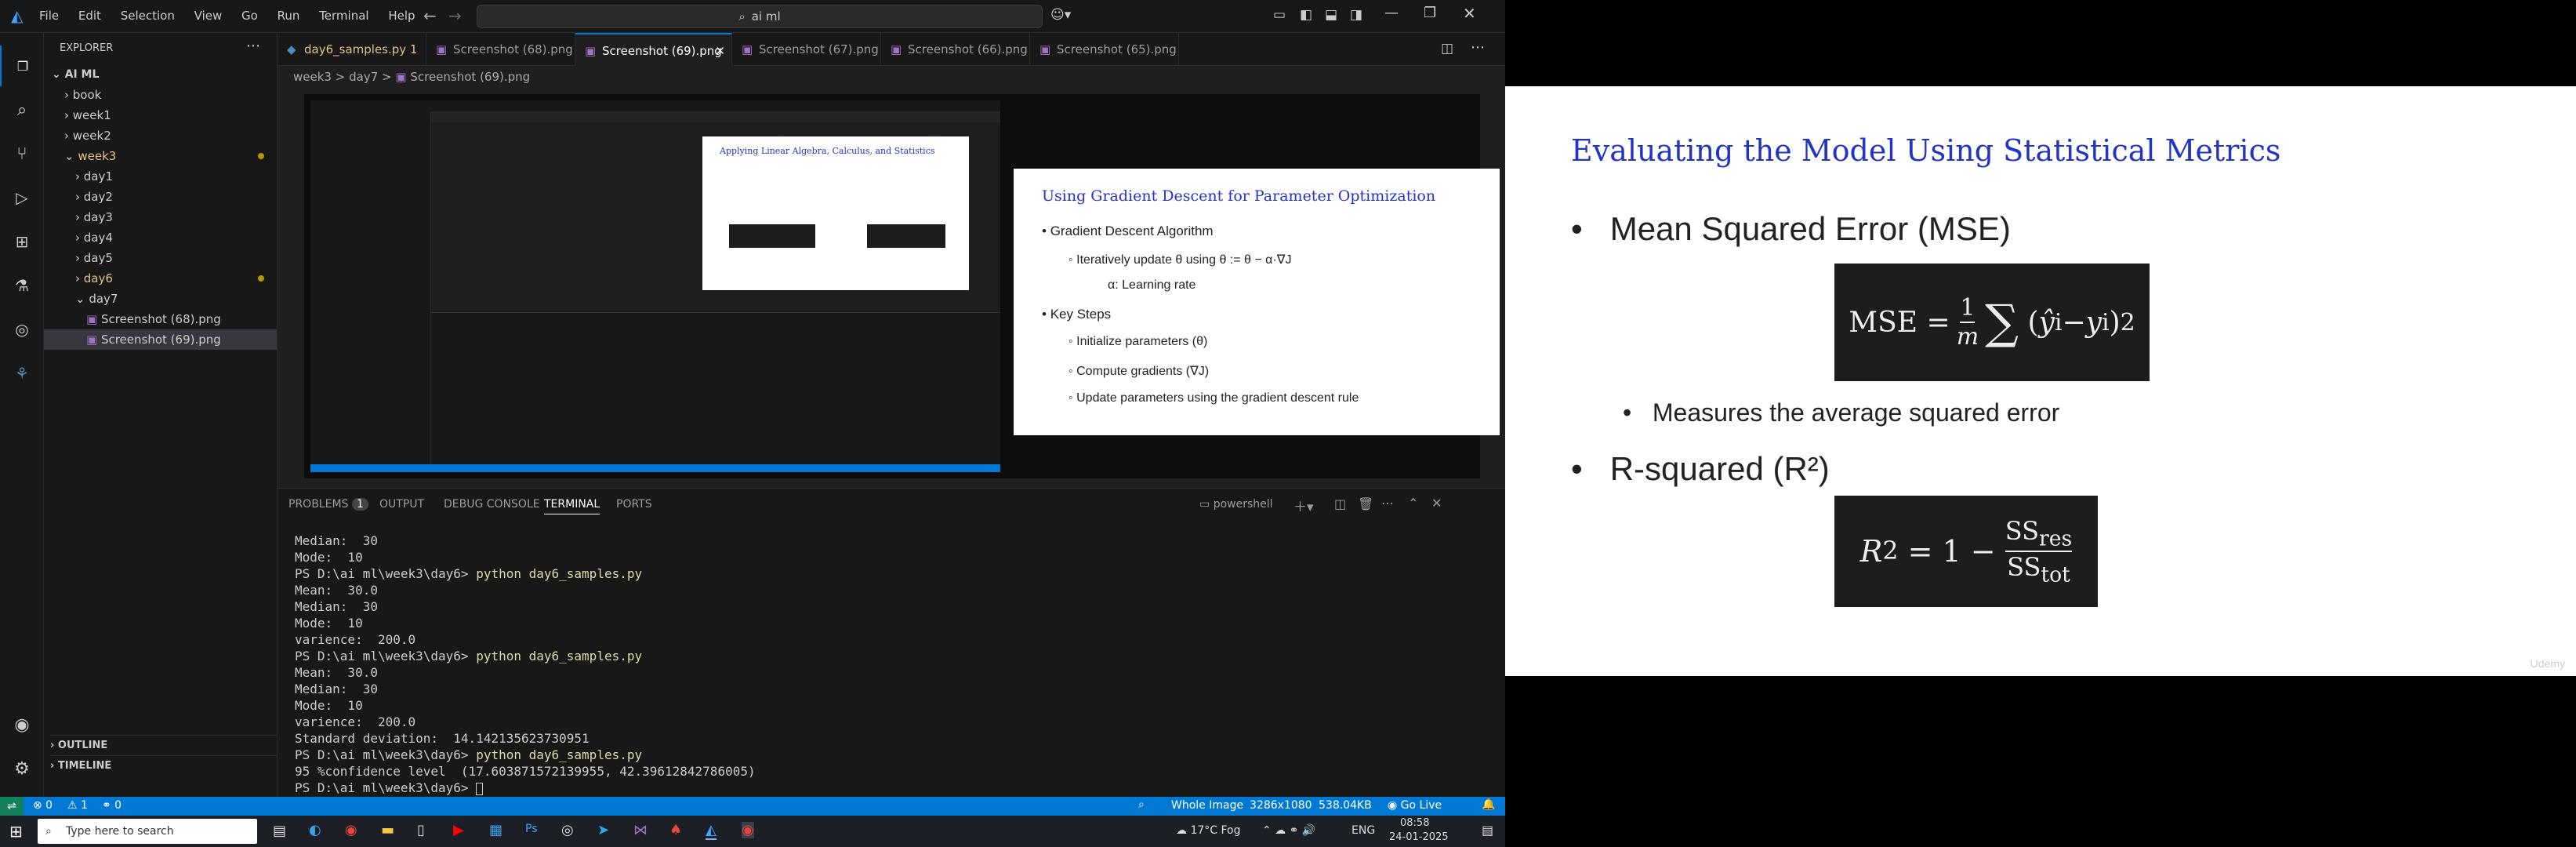 This screenshot has width=2576, height=847. I want to click on toggle-sidebar-icon: ◧, so click(1306, 15).